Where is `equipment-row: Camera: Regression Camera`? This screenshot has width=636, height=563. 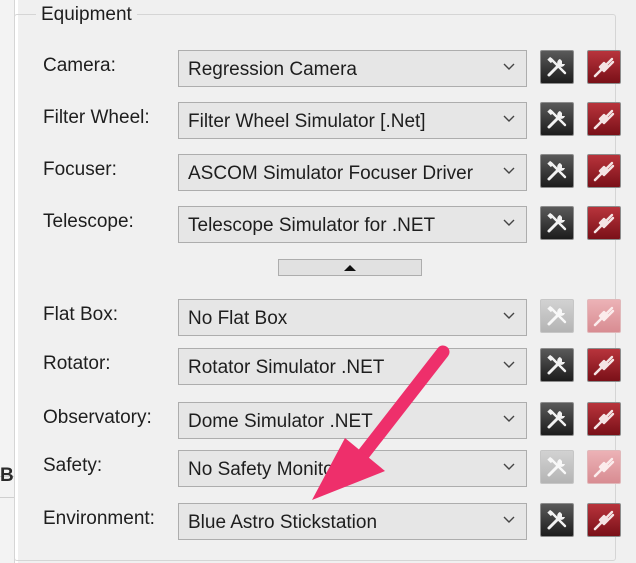 equipment-row: Camera: Regression Camera is located at coordinates (318, 70).